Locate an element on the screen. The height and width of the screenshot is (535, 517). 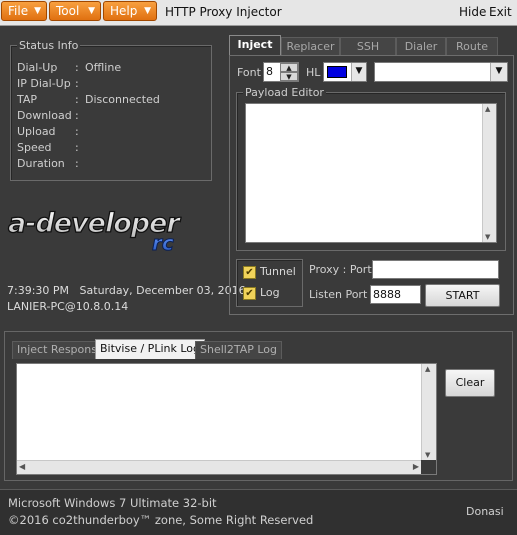
os-info: Microsoft Windows 7 Ultimate 32-bit is located at coordinates (112, 503).